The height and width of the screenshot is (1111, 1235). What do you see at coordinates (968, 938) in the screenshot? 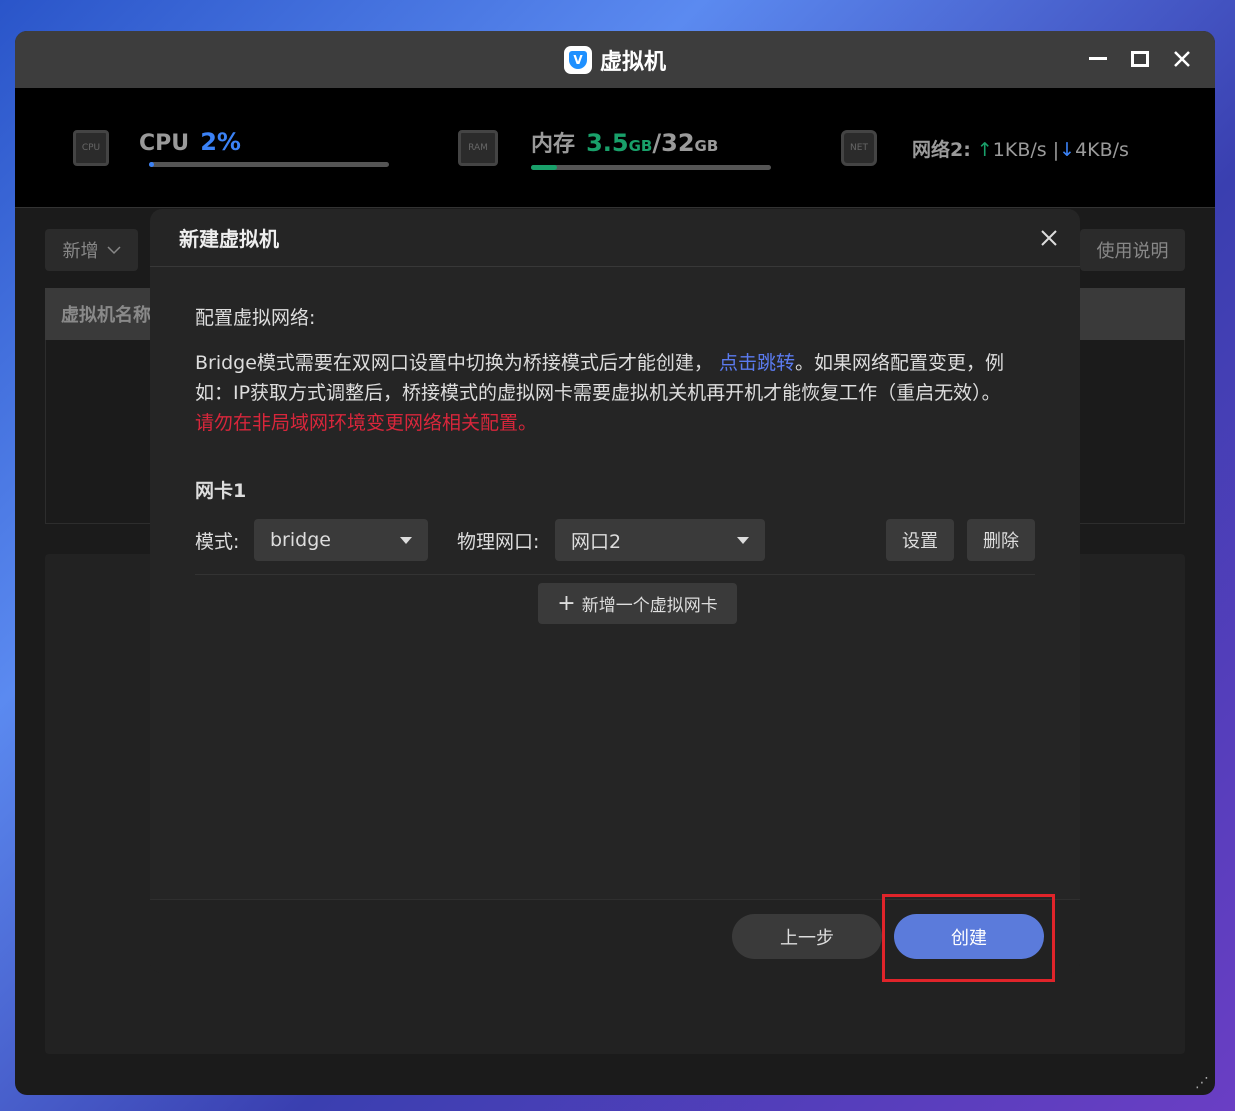
I see `highlight-box` at bounding box center [968, 938].